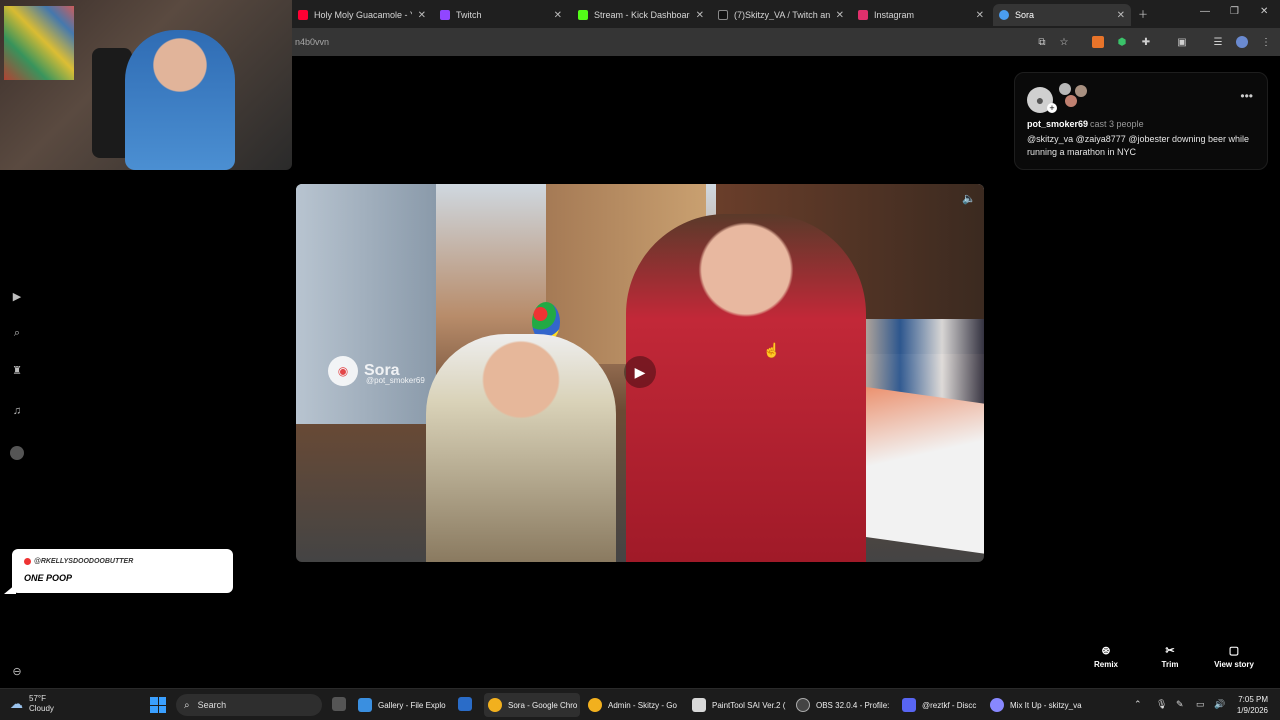 The height and width of the screenshot is (720, 1280). I want to click on home-icon: ▶, so click(17, 296).